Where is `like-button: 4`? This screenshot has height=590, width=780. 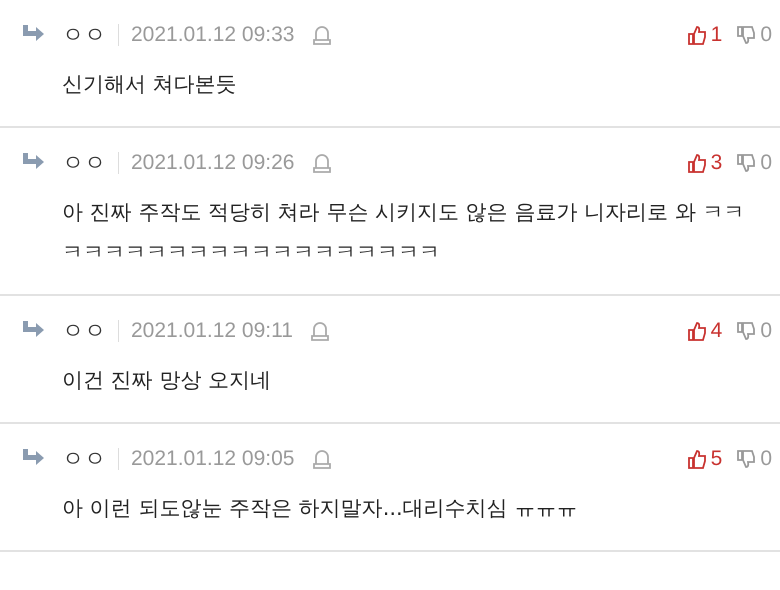 like-button: 4 is located at coordinates (704, 331).